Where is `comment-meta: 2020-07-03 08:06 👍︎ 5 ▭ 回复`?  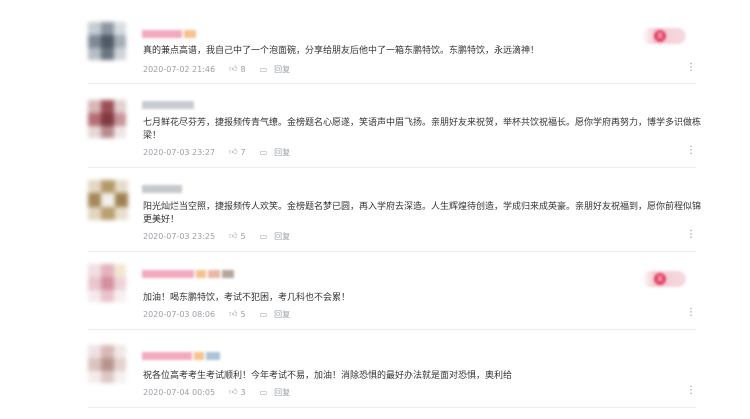 comment-meta: 2020-07-03 08:06 👍︎ 5 ▭ 回复 is located at coordinates (216, 314).